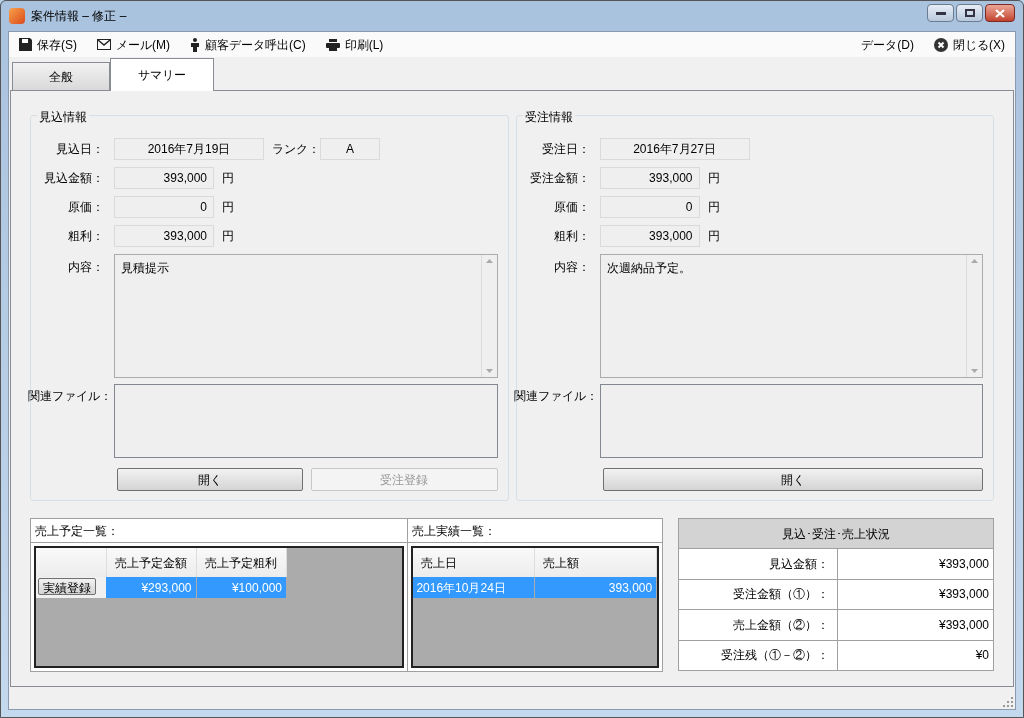 The image size is (1024, 718). What do you see at coordinates (1008, 702) in the screenshot?
I see `resize-grip-icon` at bounding box center [1008, 702].